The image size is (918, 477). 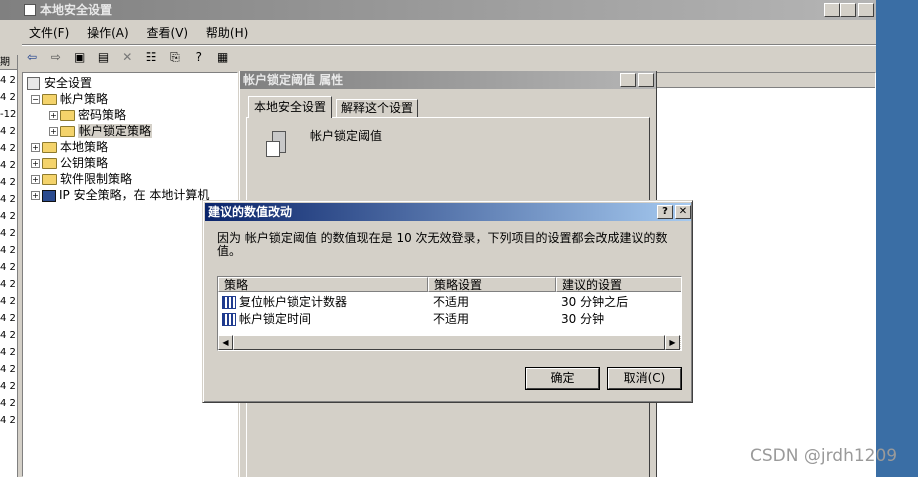 I want to click on horizontal-scrollbar: ◀ ▶, so click(x=449, y=342).